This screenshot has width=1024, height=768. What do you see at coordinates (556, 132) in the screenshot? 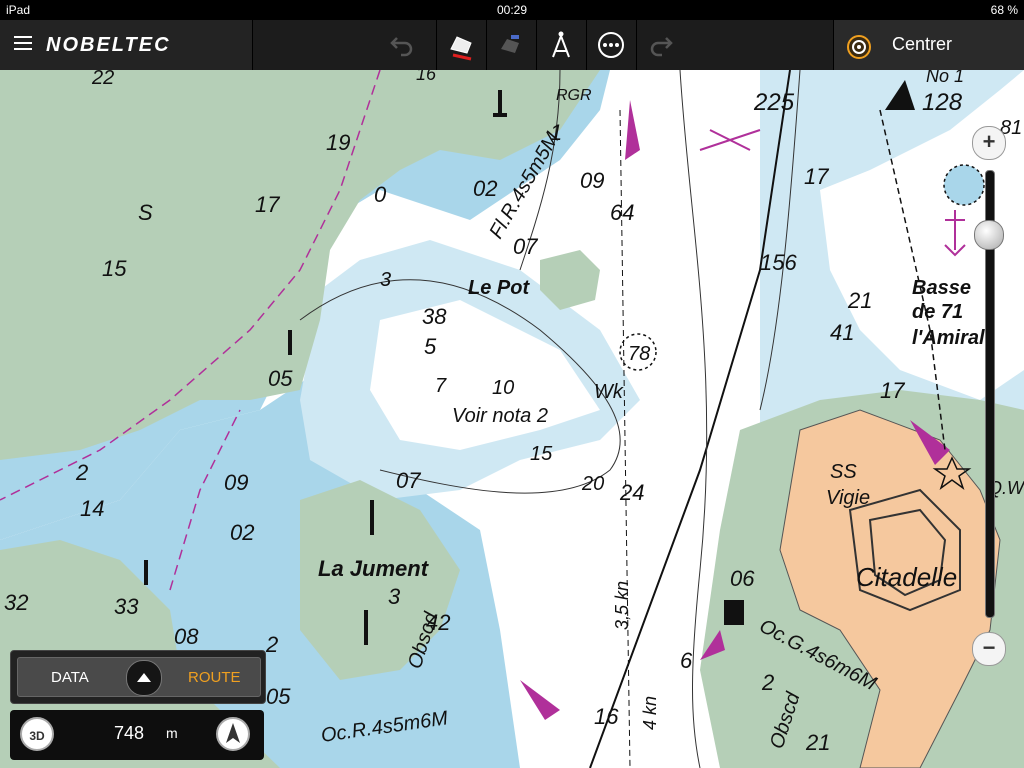
I see `sounding: 1` at bounding box center [556, 132].